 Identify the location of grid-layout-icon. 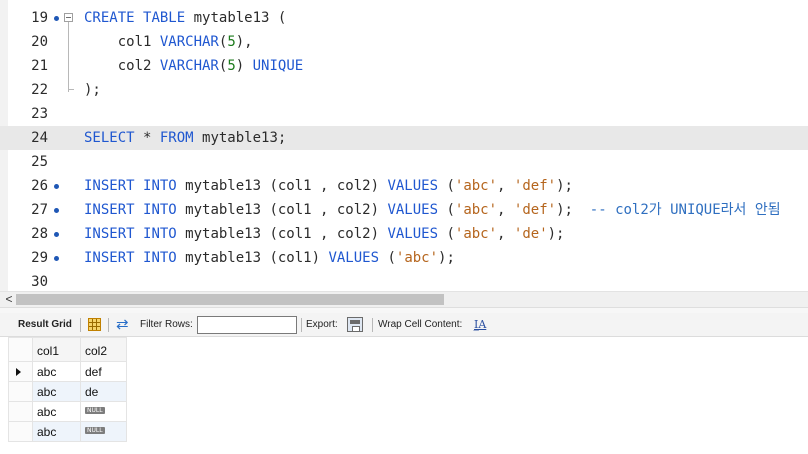
(94, 324).